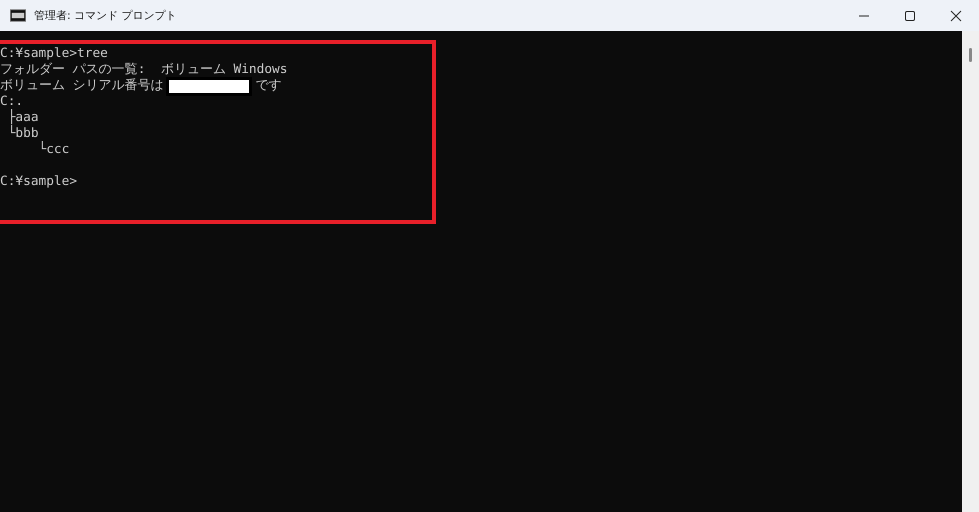 The width and height of the screenshot is (979, 512). What do you see at coordinates (910, 16) in the screenshot?
I see `maximize-icon` at bounding box center [910, 16].